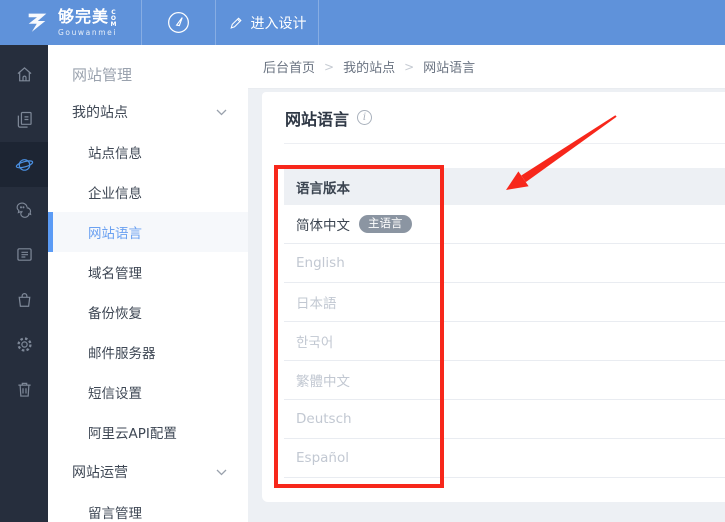 This screenshot has height=522, width=725. I want to click on rail-item-mall, so click(24, 299).